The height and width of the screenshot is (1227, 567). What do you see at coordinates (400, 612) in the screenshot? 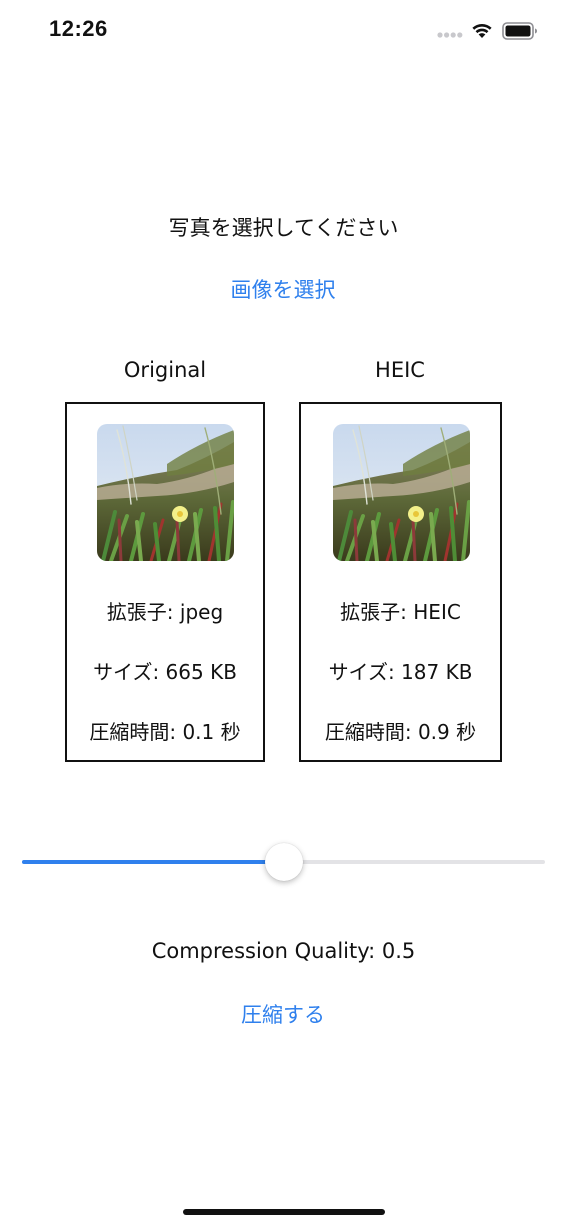
I see `heic-extension: 拡張子: HEIC` at bounding box center [400, 612].